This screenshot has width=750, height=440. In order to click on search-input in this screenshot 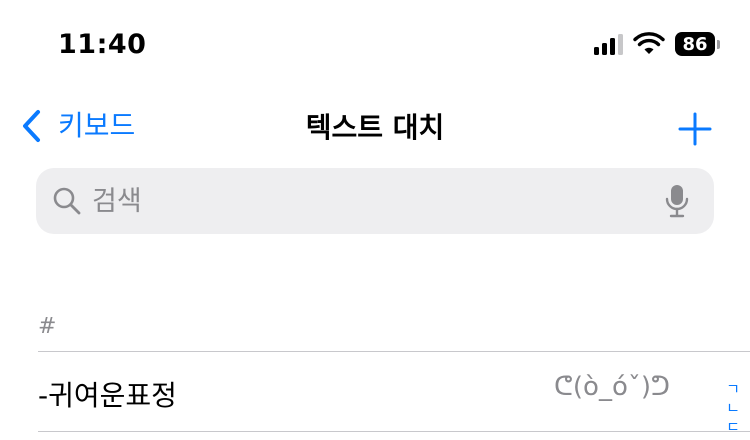, I will do `click(378, 201)`.